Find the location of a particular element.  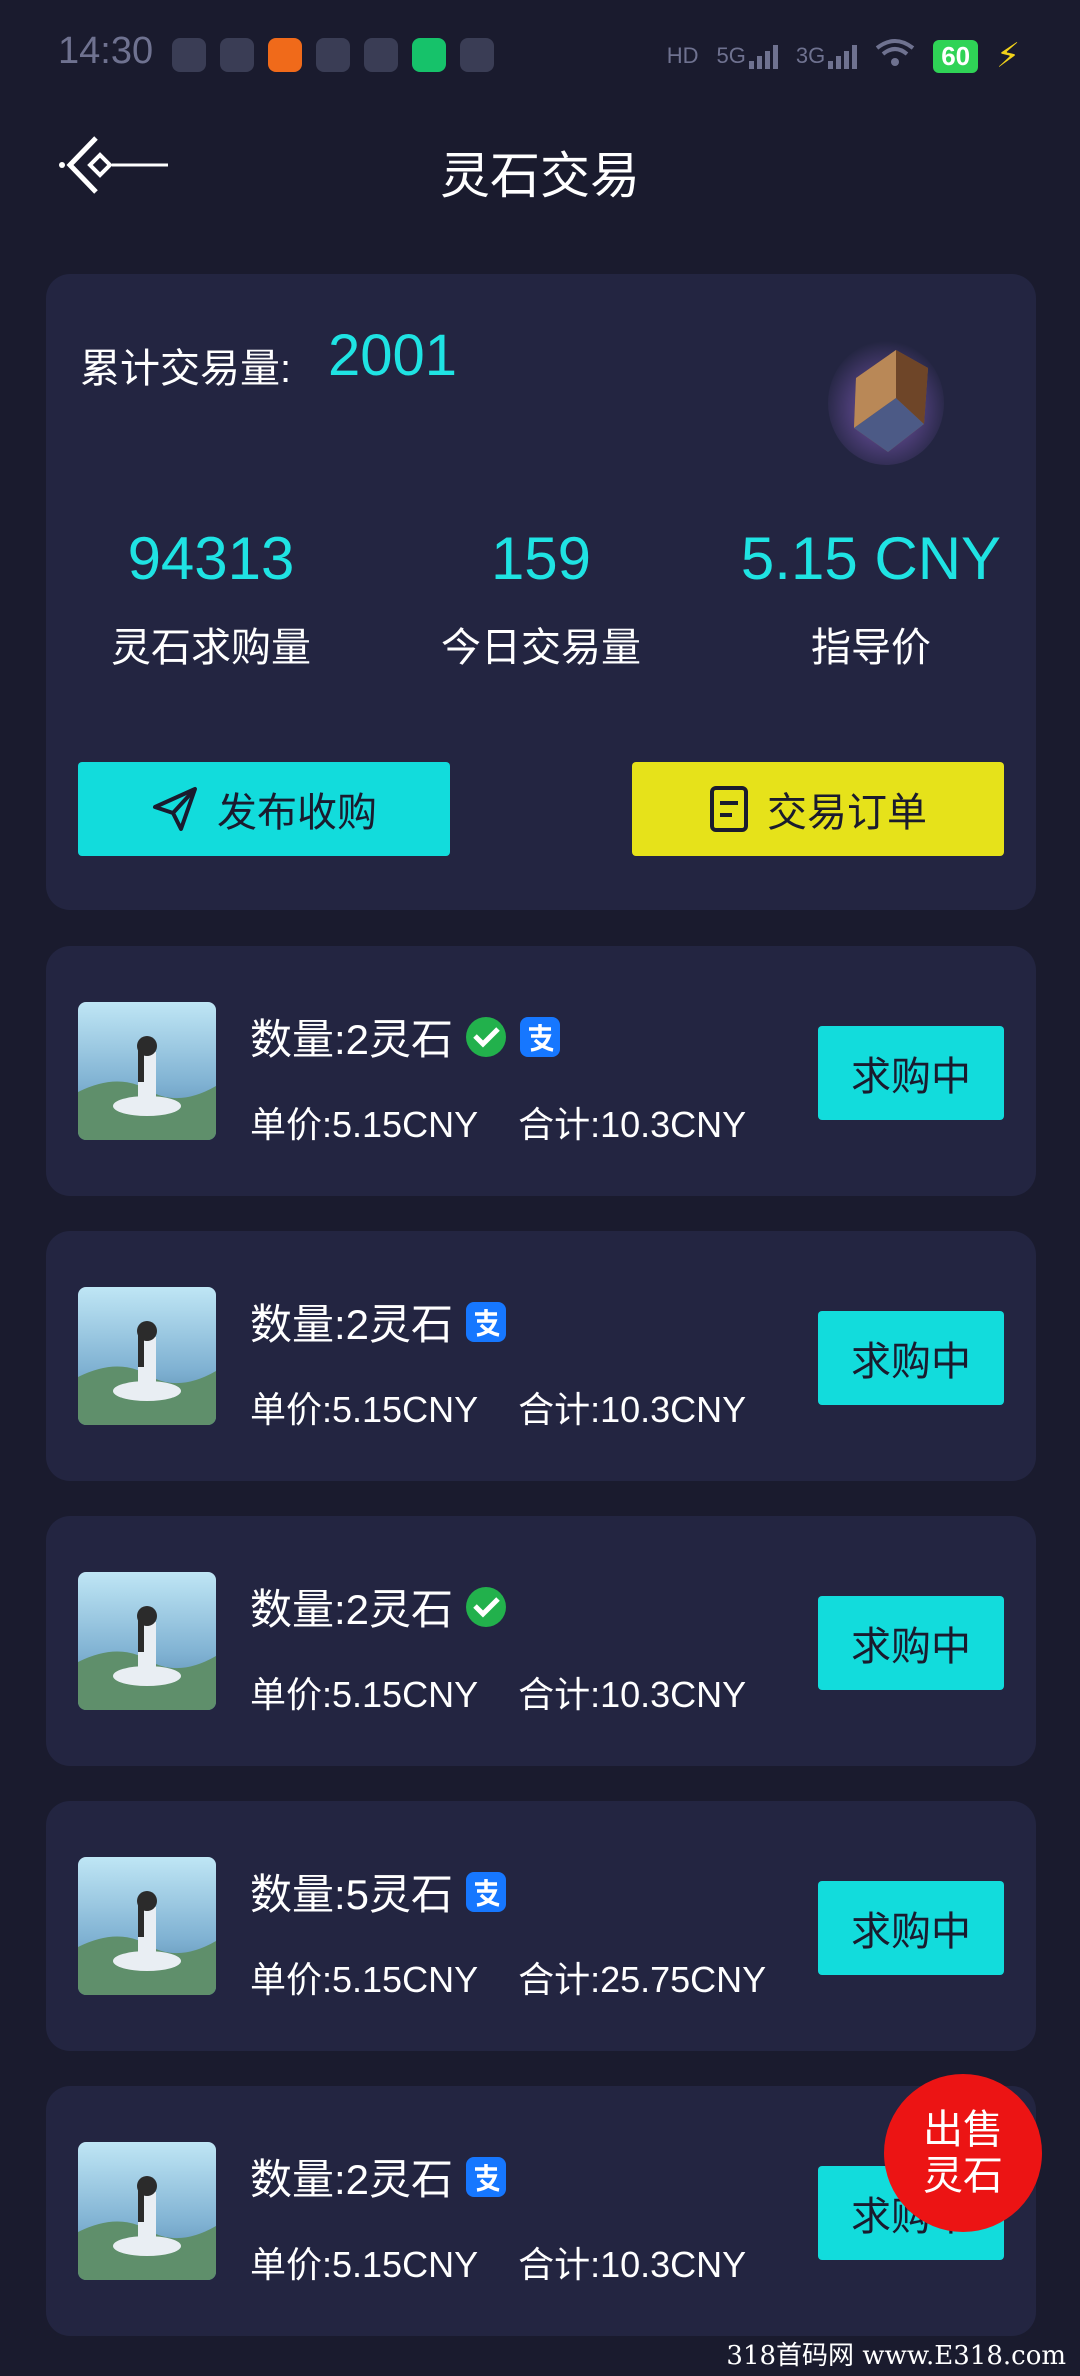

stat-label: 今日交易量 is located at coordinates (541, 648).